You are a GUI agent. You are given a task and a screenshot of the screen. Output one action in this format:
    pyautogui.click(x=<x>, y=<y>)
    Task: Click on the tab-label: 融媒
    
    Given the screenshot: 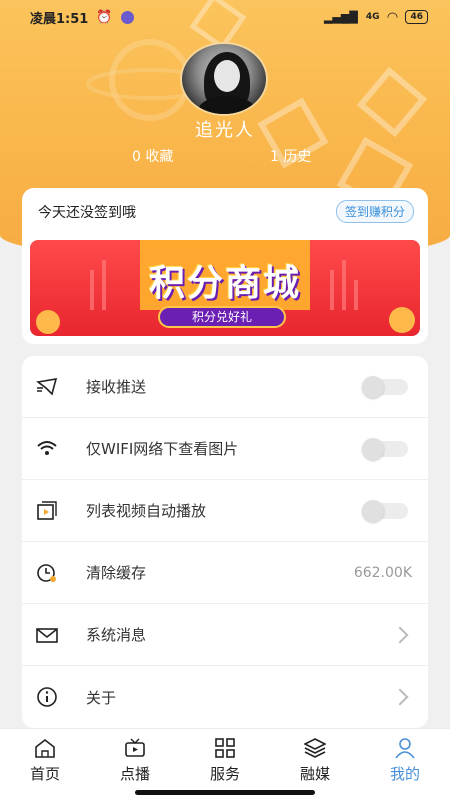 What is the action you would take?
    pyautogui.click(x=314, y=774)
    